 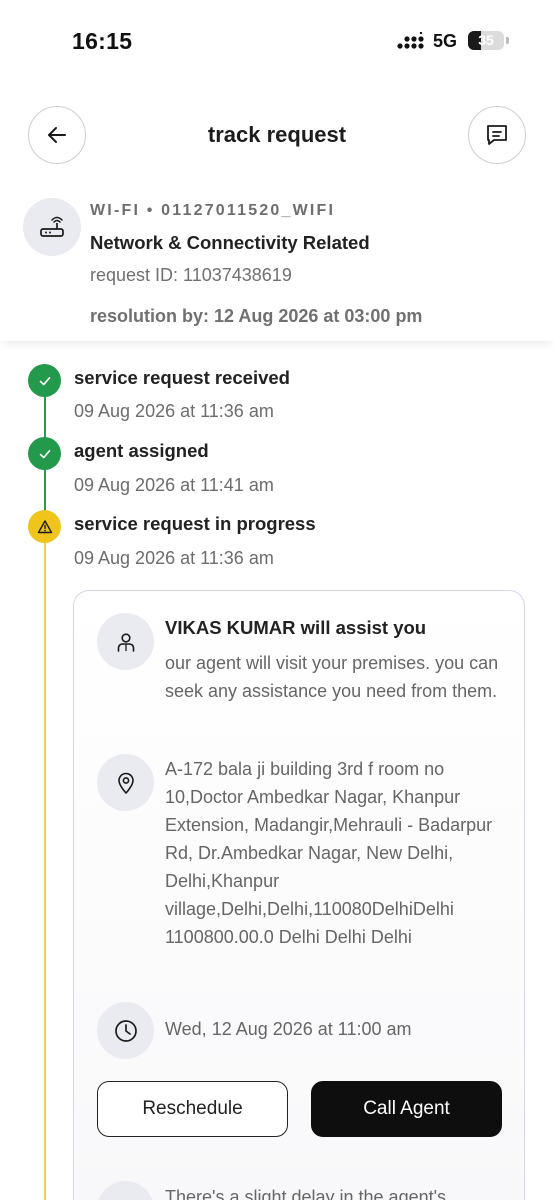 I want to click on clock-icon, so click(x=125, y=1030).